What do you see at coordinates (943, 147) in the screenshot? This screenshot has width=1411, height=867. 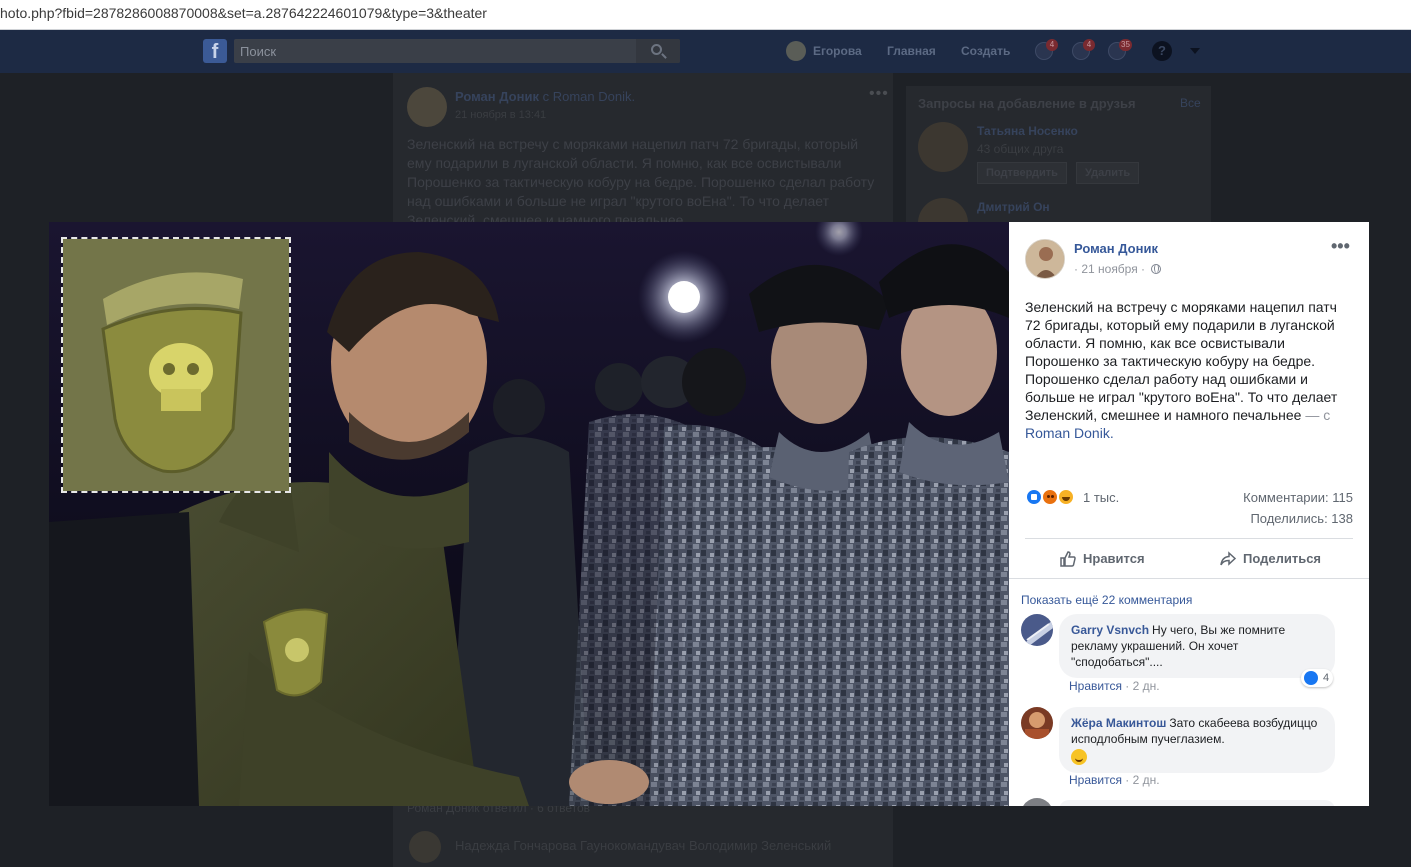 I see `friend-request-photo` at bounding box center [943, 147].